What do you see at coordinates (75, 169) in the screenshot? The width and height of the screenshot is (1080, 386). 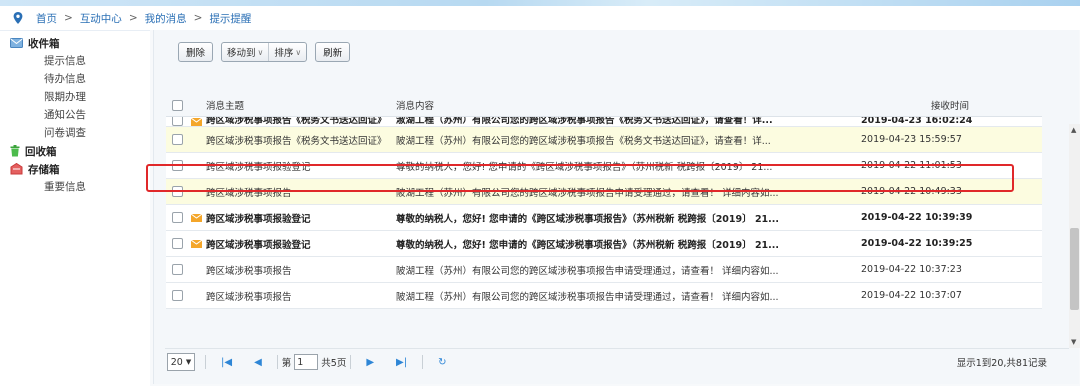 I see `sidebar-group-archive: 存储箱` at bounding box center [75, 169].